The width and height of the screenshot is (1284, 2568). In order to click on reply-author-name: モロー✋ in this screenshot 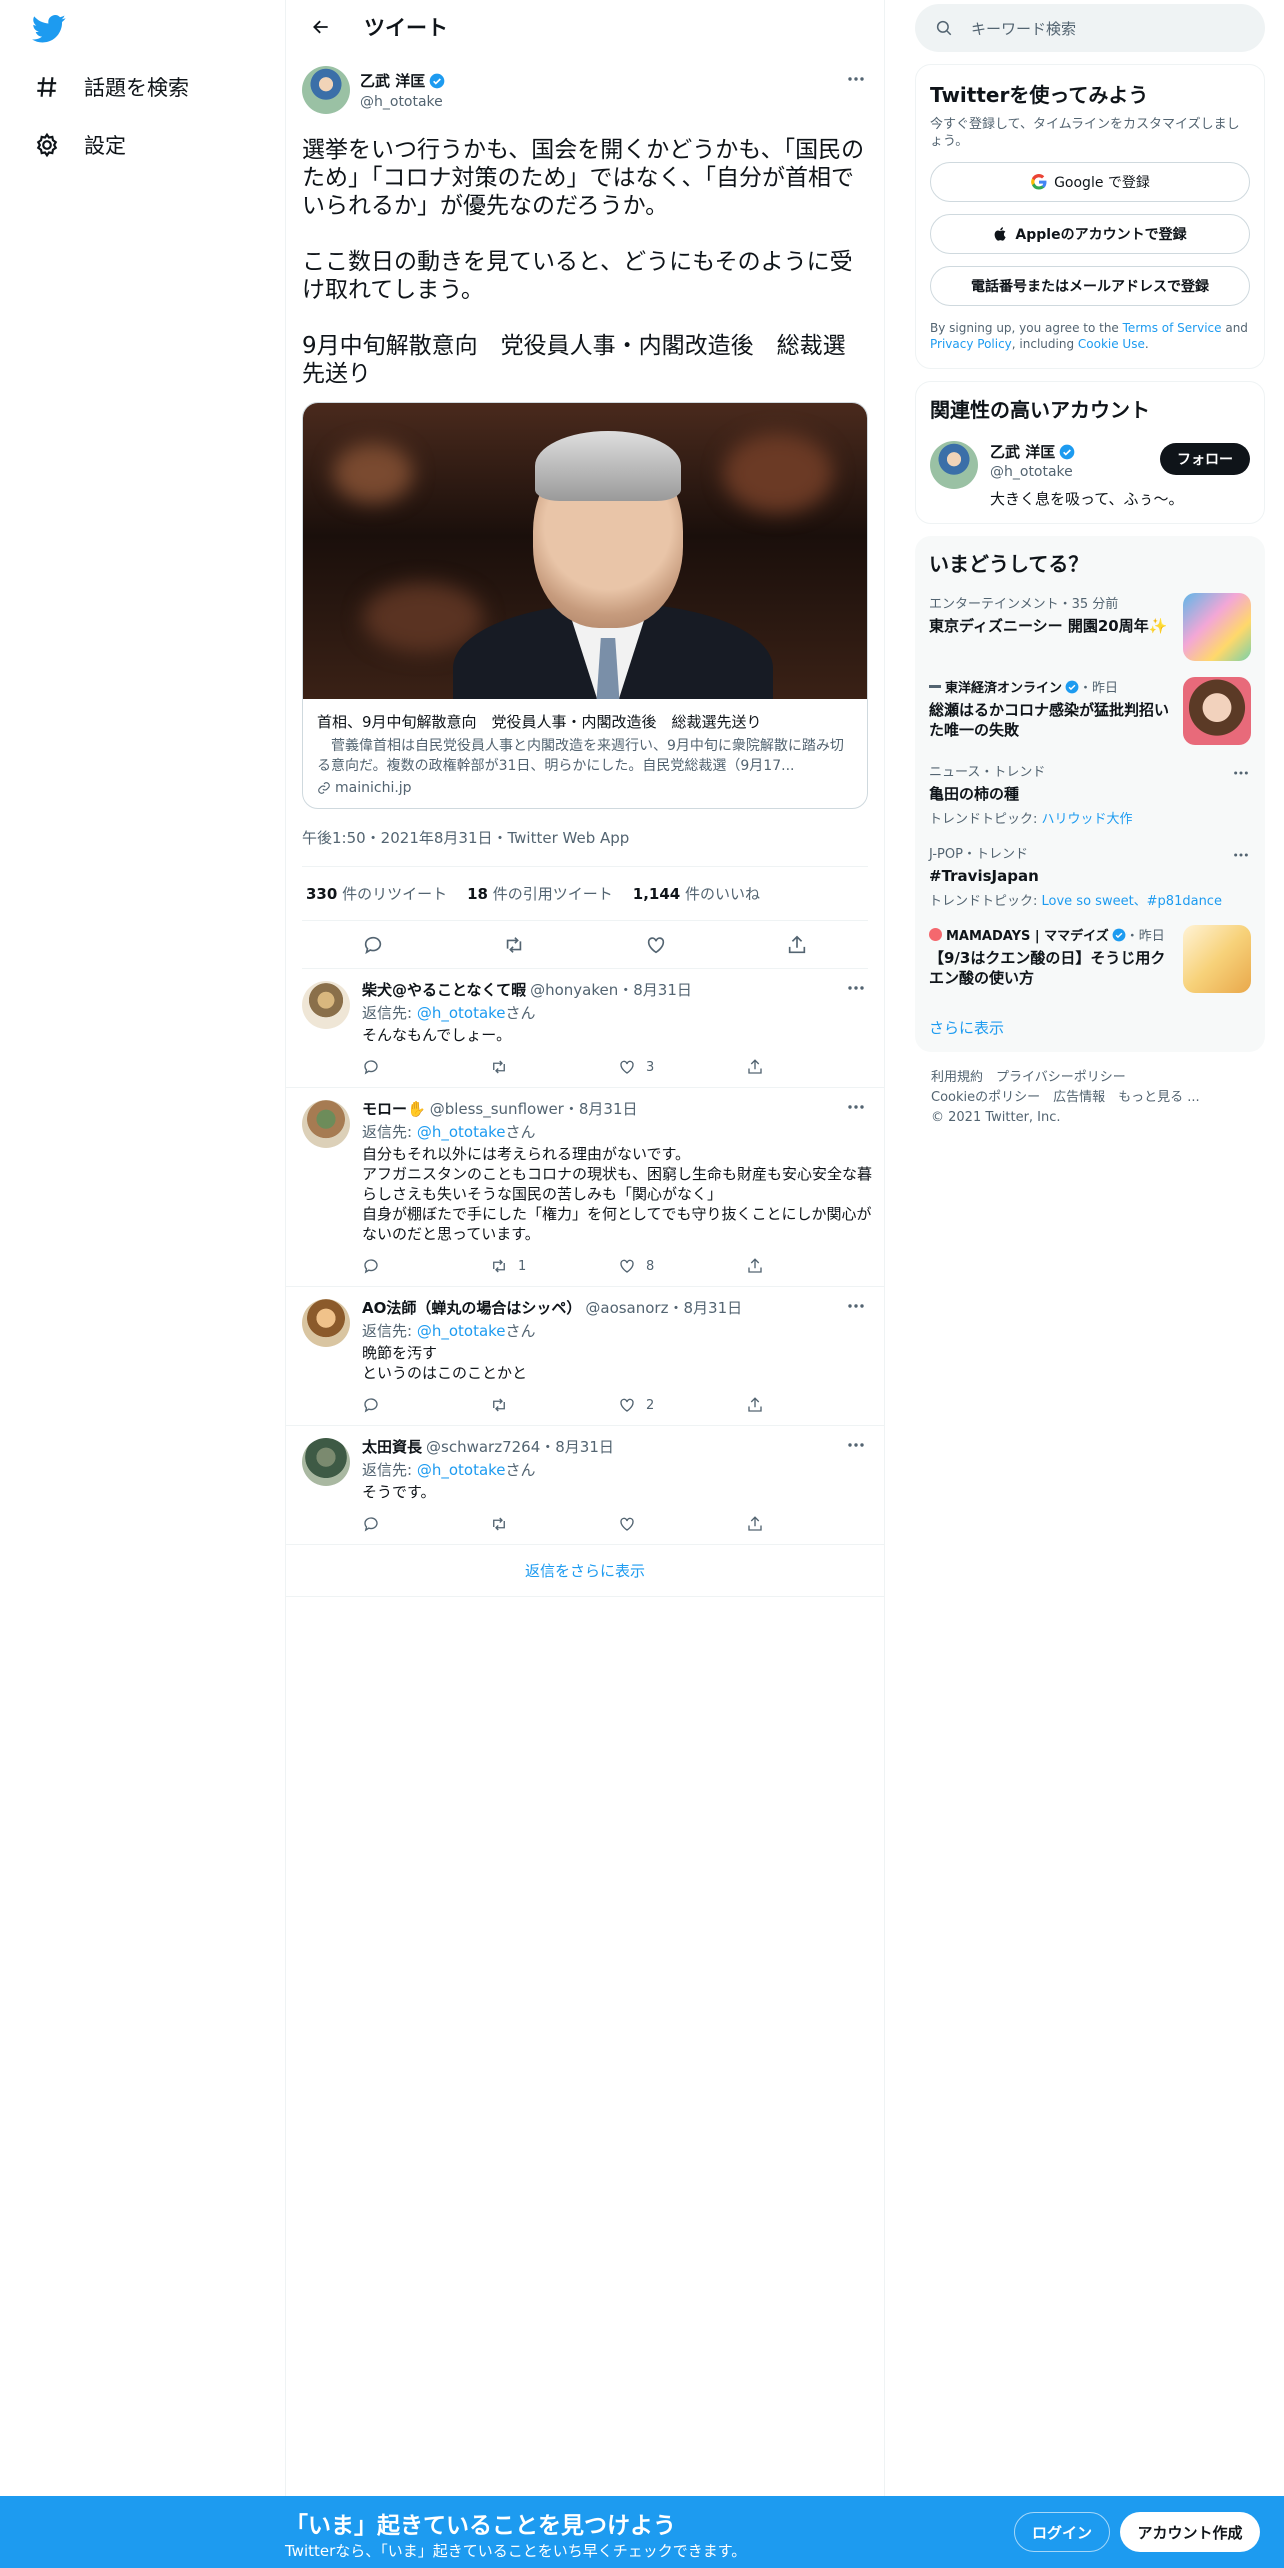, I will do `click(394, 1108)`.